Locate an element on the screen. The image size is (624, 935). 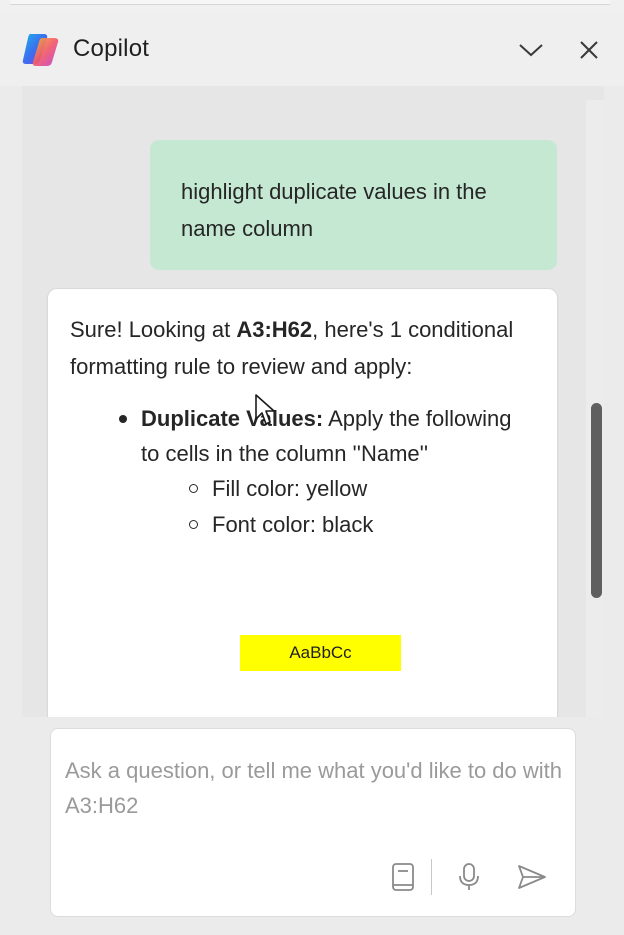
microphone-icon is located at coordinates (469, 876).